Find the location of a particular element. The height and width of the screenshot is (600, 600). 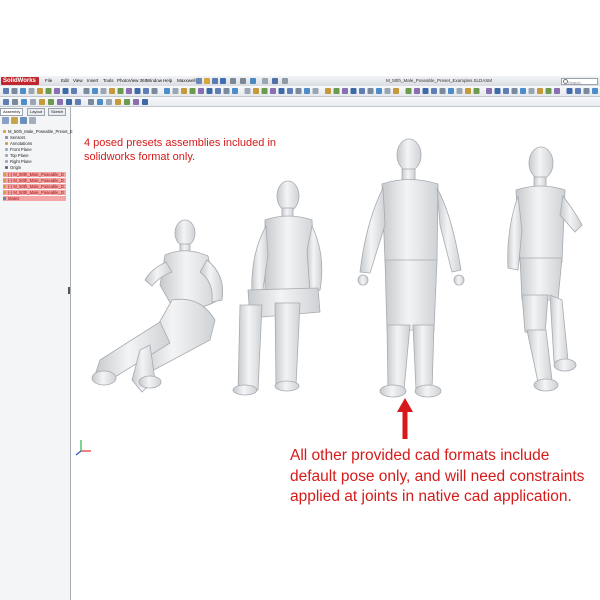

mannequin-seated-reclined is located at coordinates (157, 306).